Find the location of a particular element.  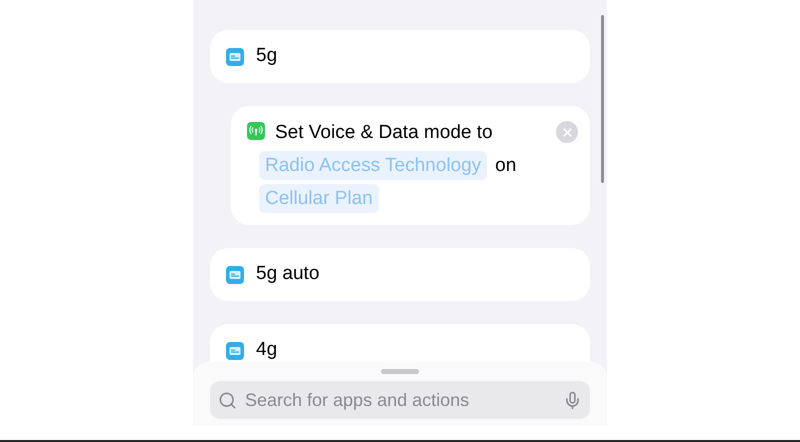

remove-button is located at coordinates (567, 132).